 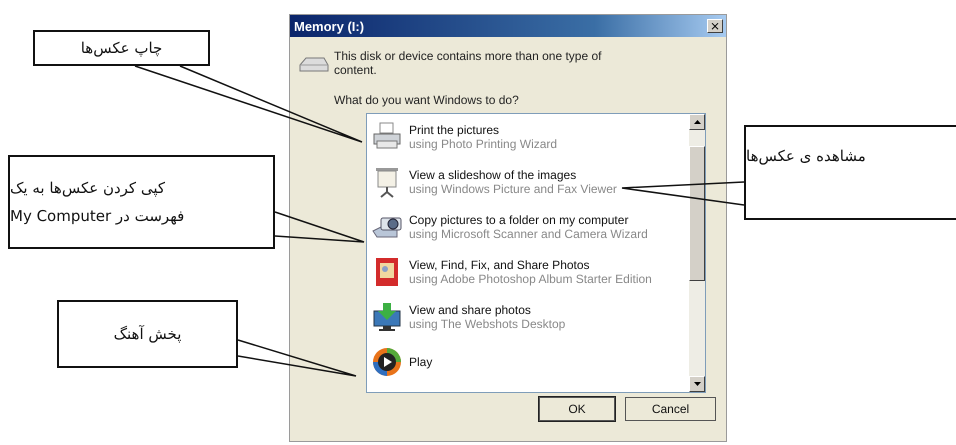 I want to click on action-item: View and share photos using The Webshots Desktop, so click(x=528, y=316).